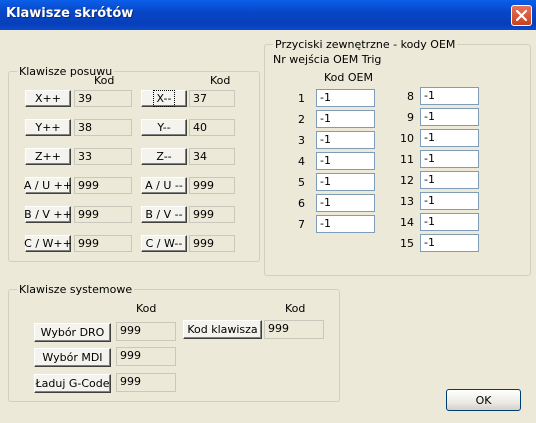  I want to click on x-minus-button: X--, so click(164, 98).